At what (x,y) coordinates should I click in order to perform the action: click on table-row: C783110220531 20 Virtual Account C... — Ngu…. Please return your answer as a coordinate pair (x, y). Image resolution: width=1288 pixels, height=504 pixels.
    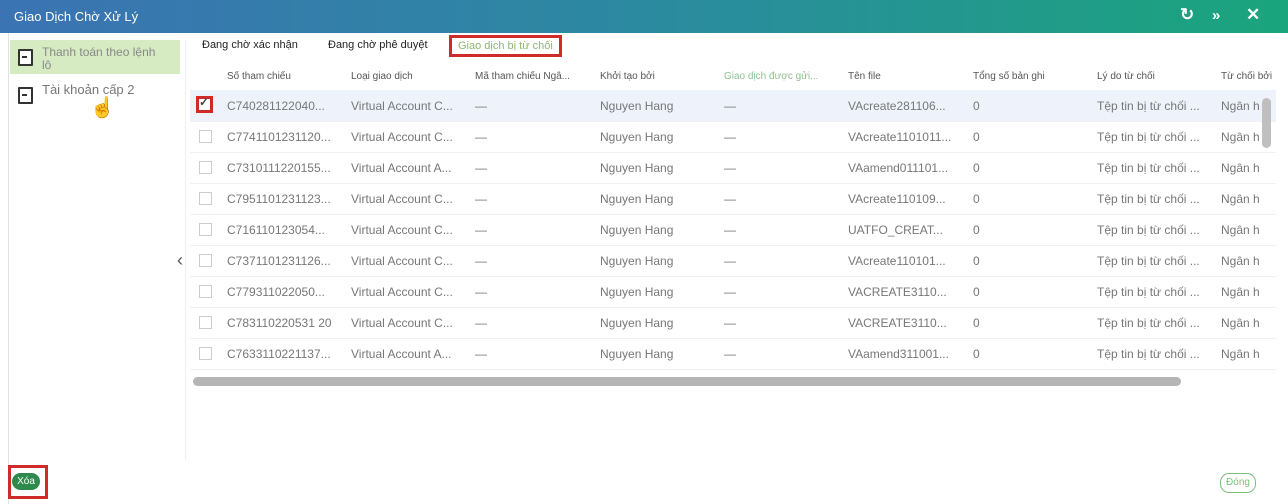
    Looking at the image, I should click on (733, 323).